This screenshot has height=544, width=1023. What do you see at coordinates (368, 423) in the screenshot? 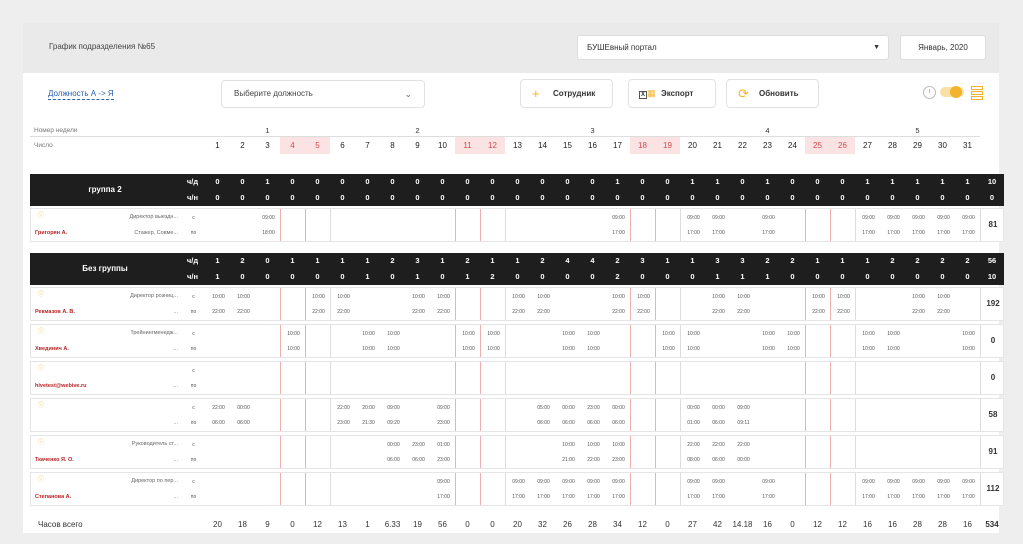
I see `shift-end: 21:30` at bounding box center [368, 423].